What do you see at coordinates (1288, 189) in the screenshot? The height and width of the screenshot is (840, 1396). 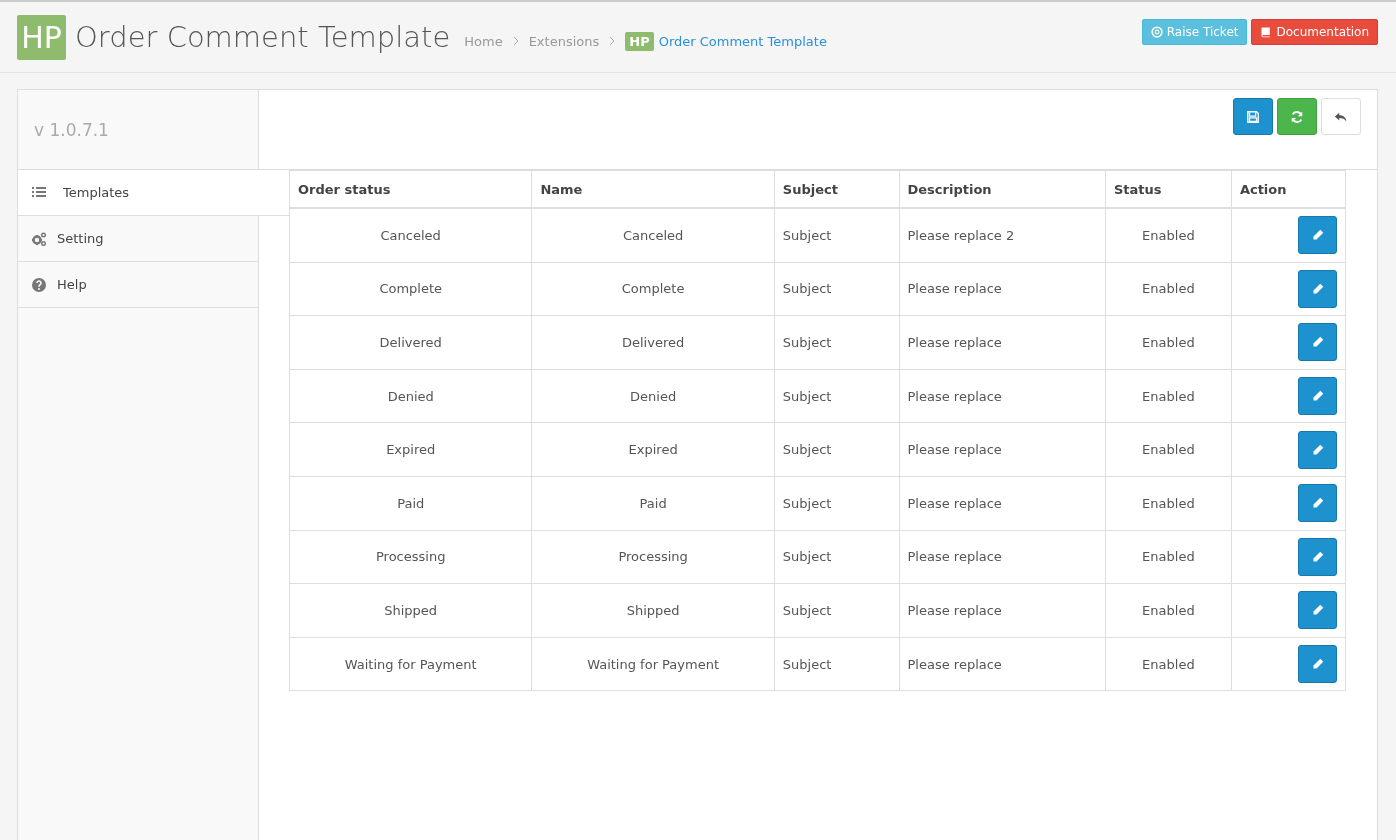 I see `column-header: Action` at bounding box center [1288, 189].